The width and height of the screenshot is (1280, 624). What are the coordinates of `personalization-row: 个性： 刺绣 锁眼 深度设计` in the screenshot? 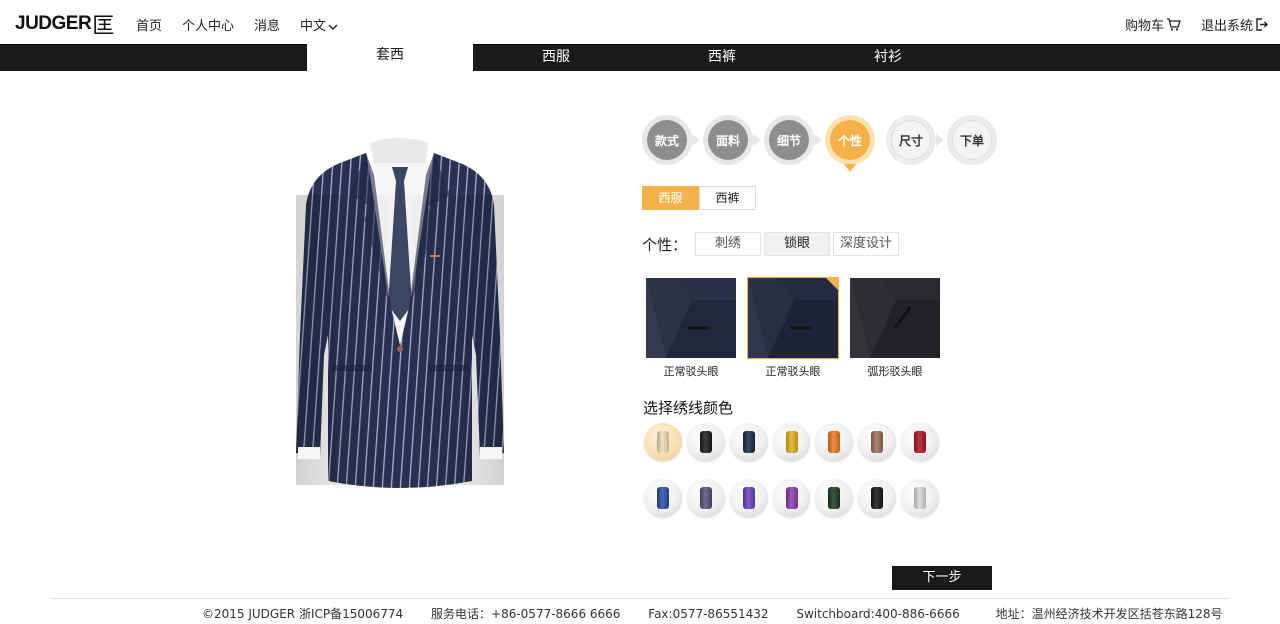 It's located at (771, 244).